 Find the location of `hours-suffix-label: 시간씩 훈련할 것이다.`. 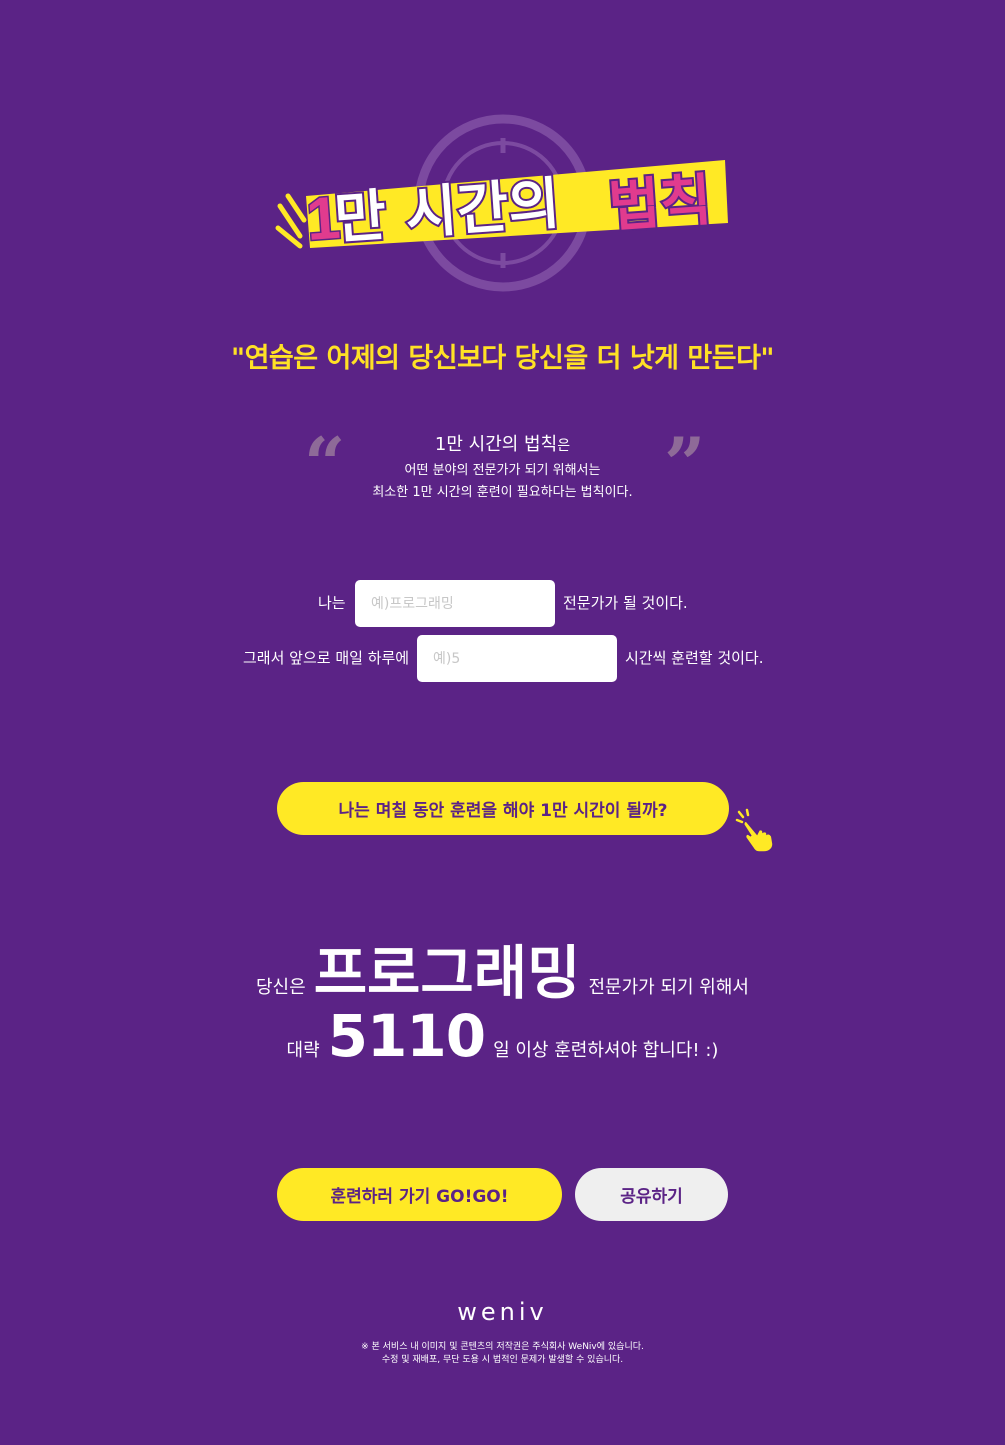

hours-suffix-label: 시간씩 훈련할 것이다. is located at coordinates (694, 658).